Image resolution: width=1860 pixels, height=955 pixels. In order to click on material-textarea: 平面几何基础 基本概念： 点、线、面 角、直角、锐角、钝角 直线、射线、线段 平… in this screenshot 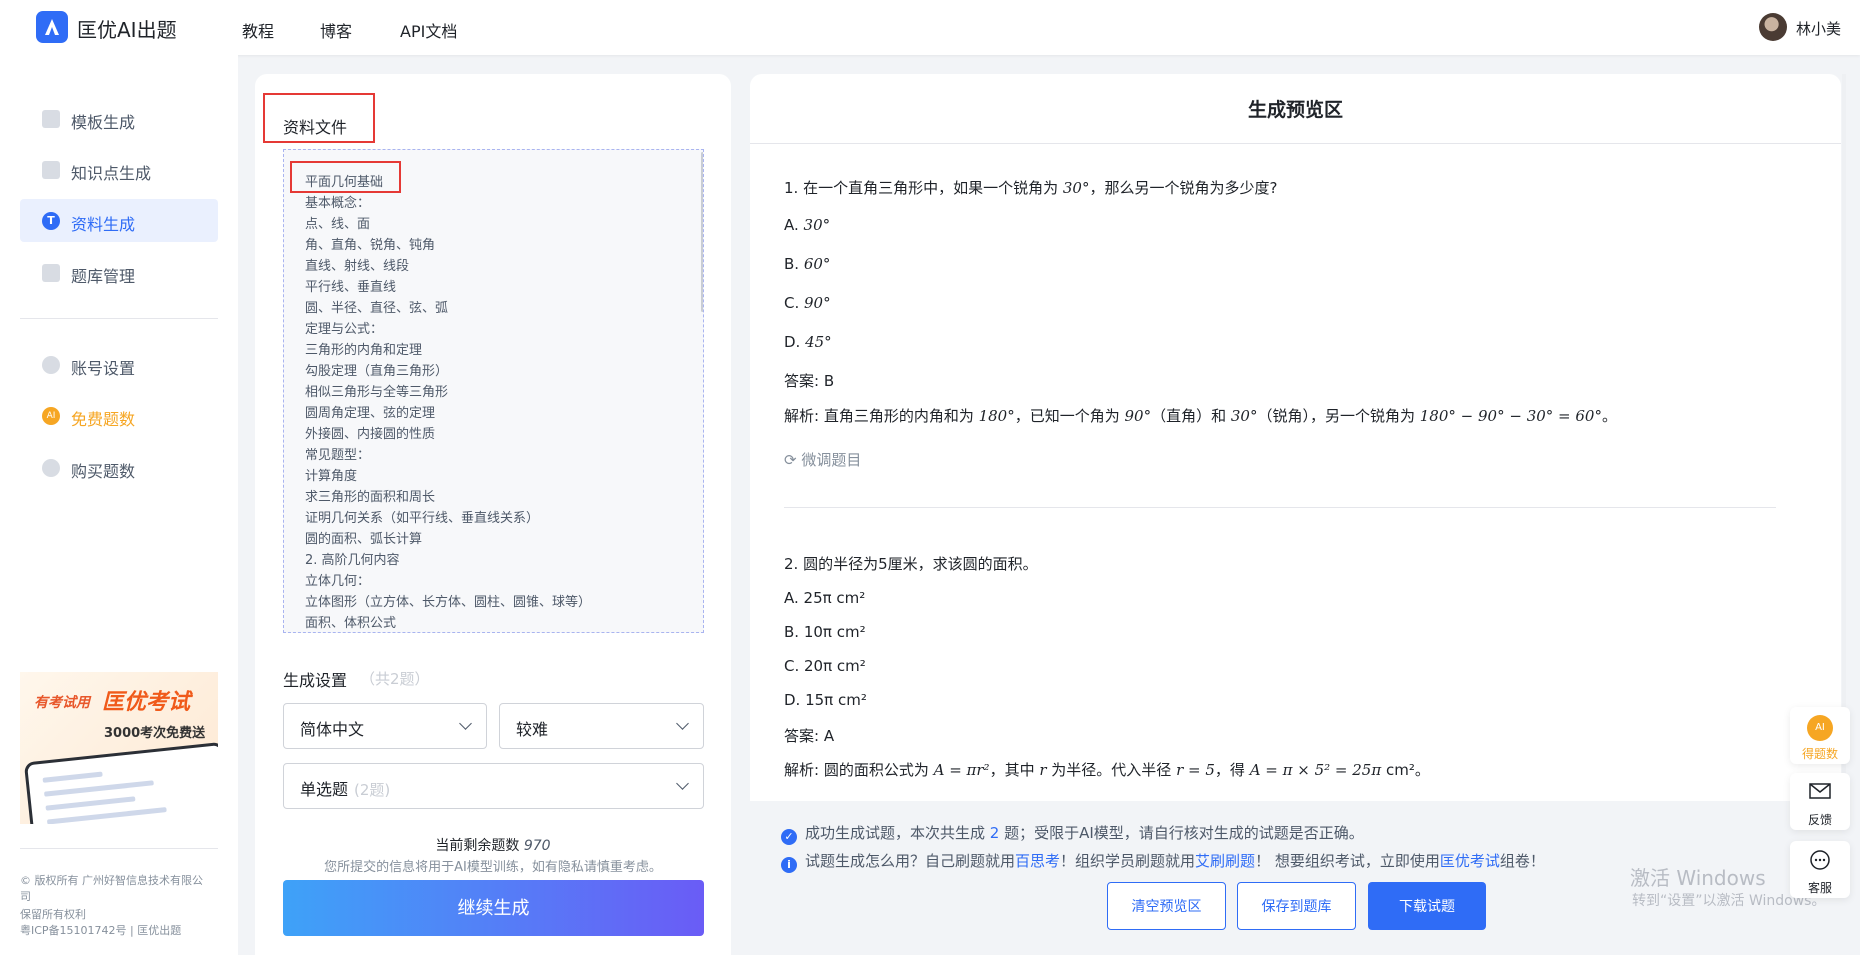, I will do `click(493, 391)`.